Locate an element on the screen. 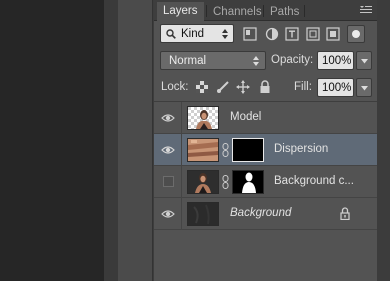 This screenshot has height=281, width=390. scroll-gutter is located at coordinates (111, 140).